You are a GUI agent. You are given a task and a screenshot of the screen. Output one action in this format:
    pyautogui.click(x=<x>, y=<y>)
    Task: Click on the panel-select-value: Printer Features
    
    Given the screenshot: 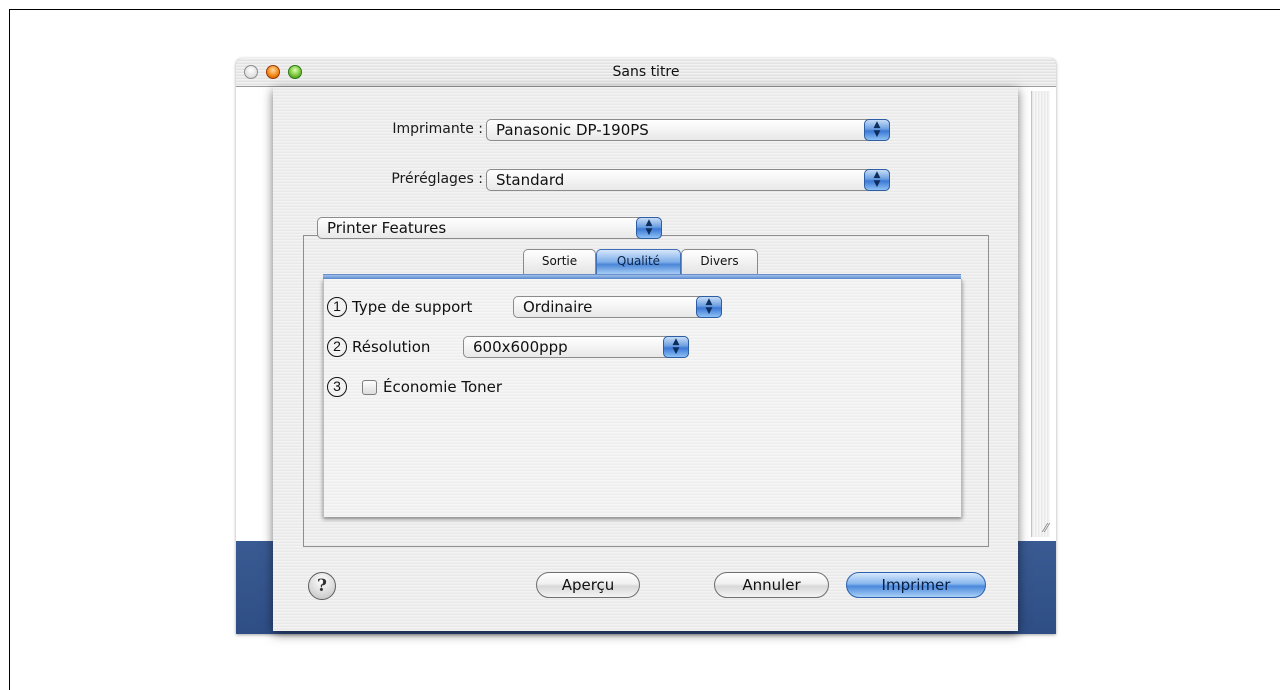 What is the action you would take?
    pyautogui.click(x=387, y=228)
    